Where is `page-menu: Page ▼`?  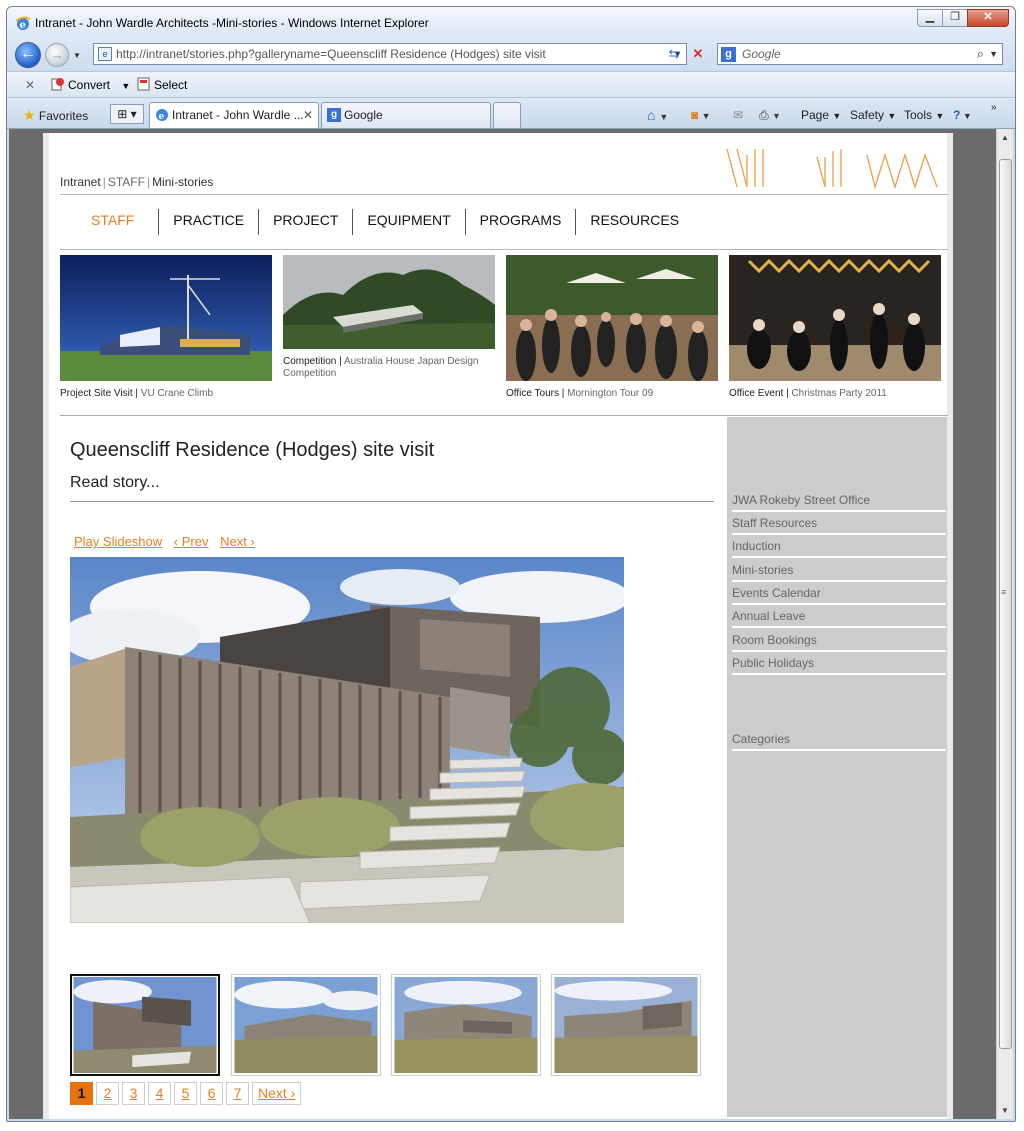
page-menu: Page ▼ is located at coordinates (821, 115).